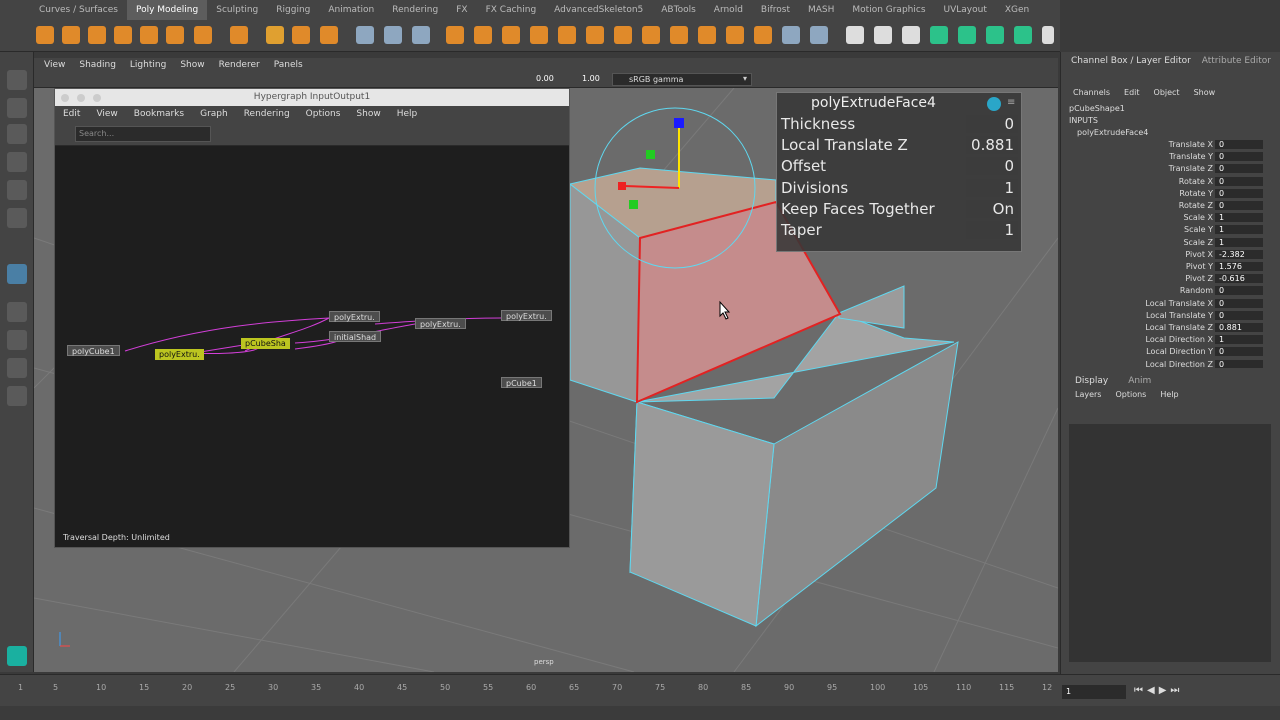 This screenshot has width=1280, height=720. I want to click on four-view-icon, so click(17, 340).